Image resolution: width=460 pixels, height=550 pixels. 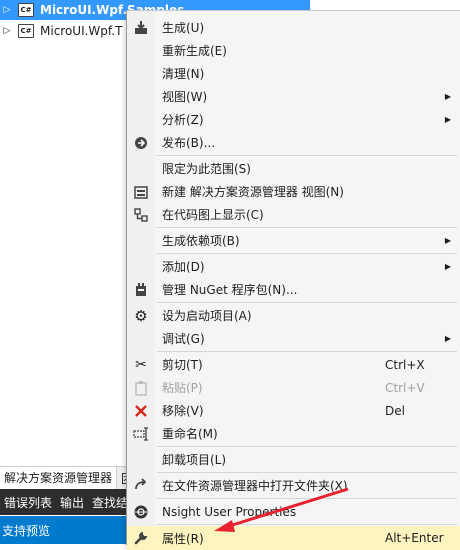 What do you see at coordinates (293, 511) in the screenshot?
I see `menu-item-nsight: Nsight User Properties` at bounding box center [293, 511].